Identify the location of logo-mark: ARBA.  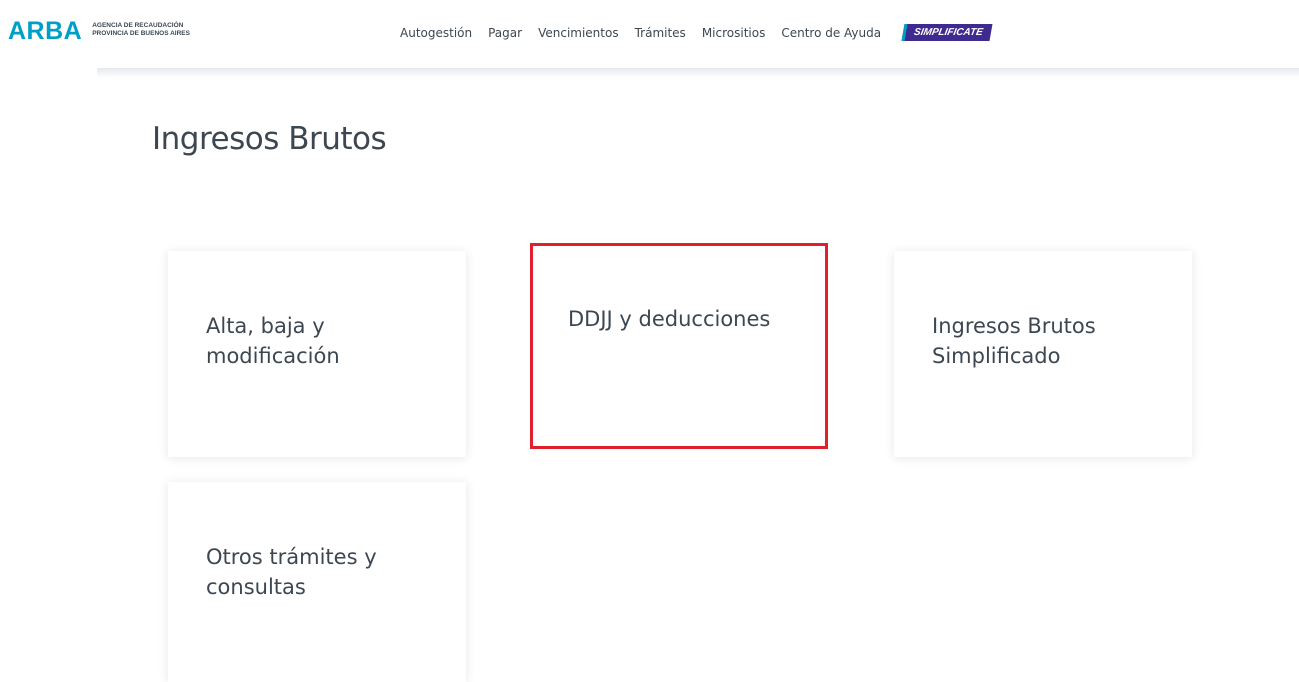
(45, 31).